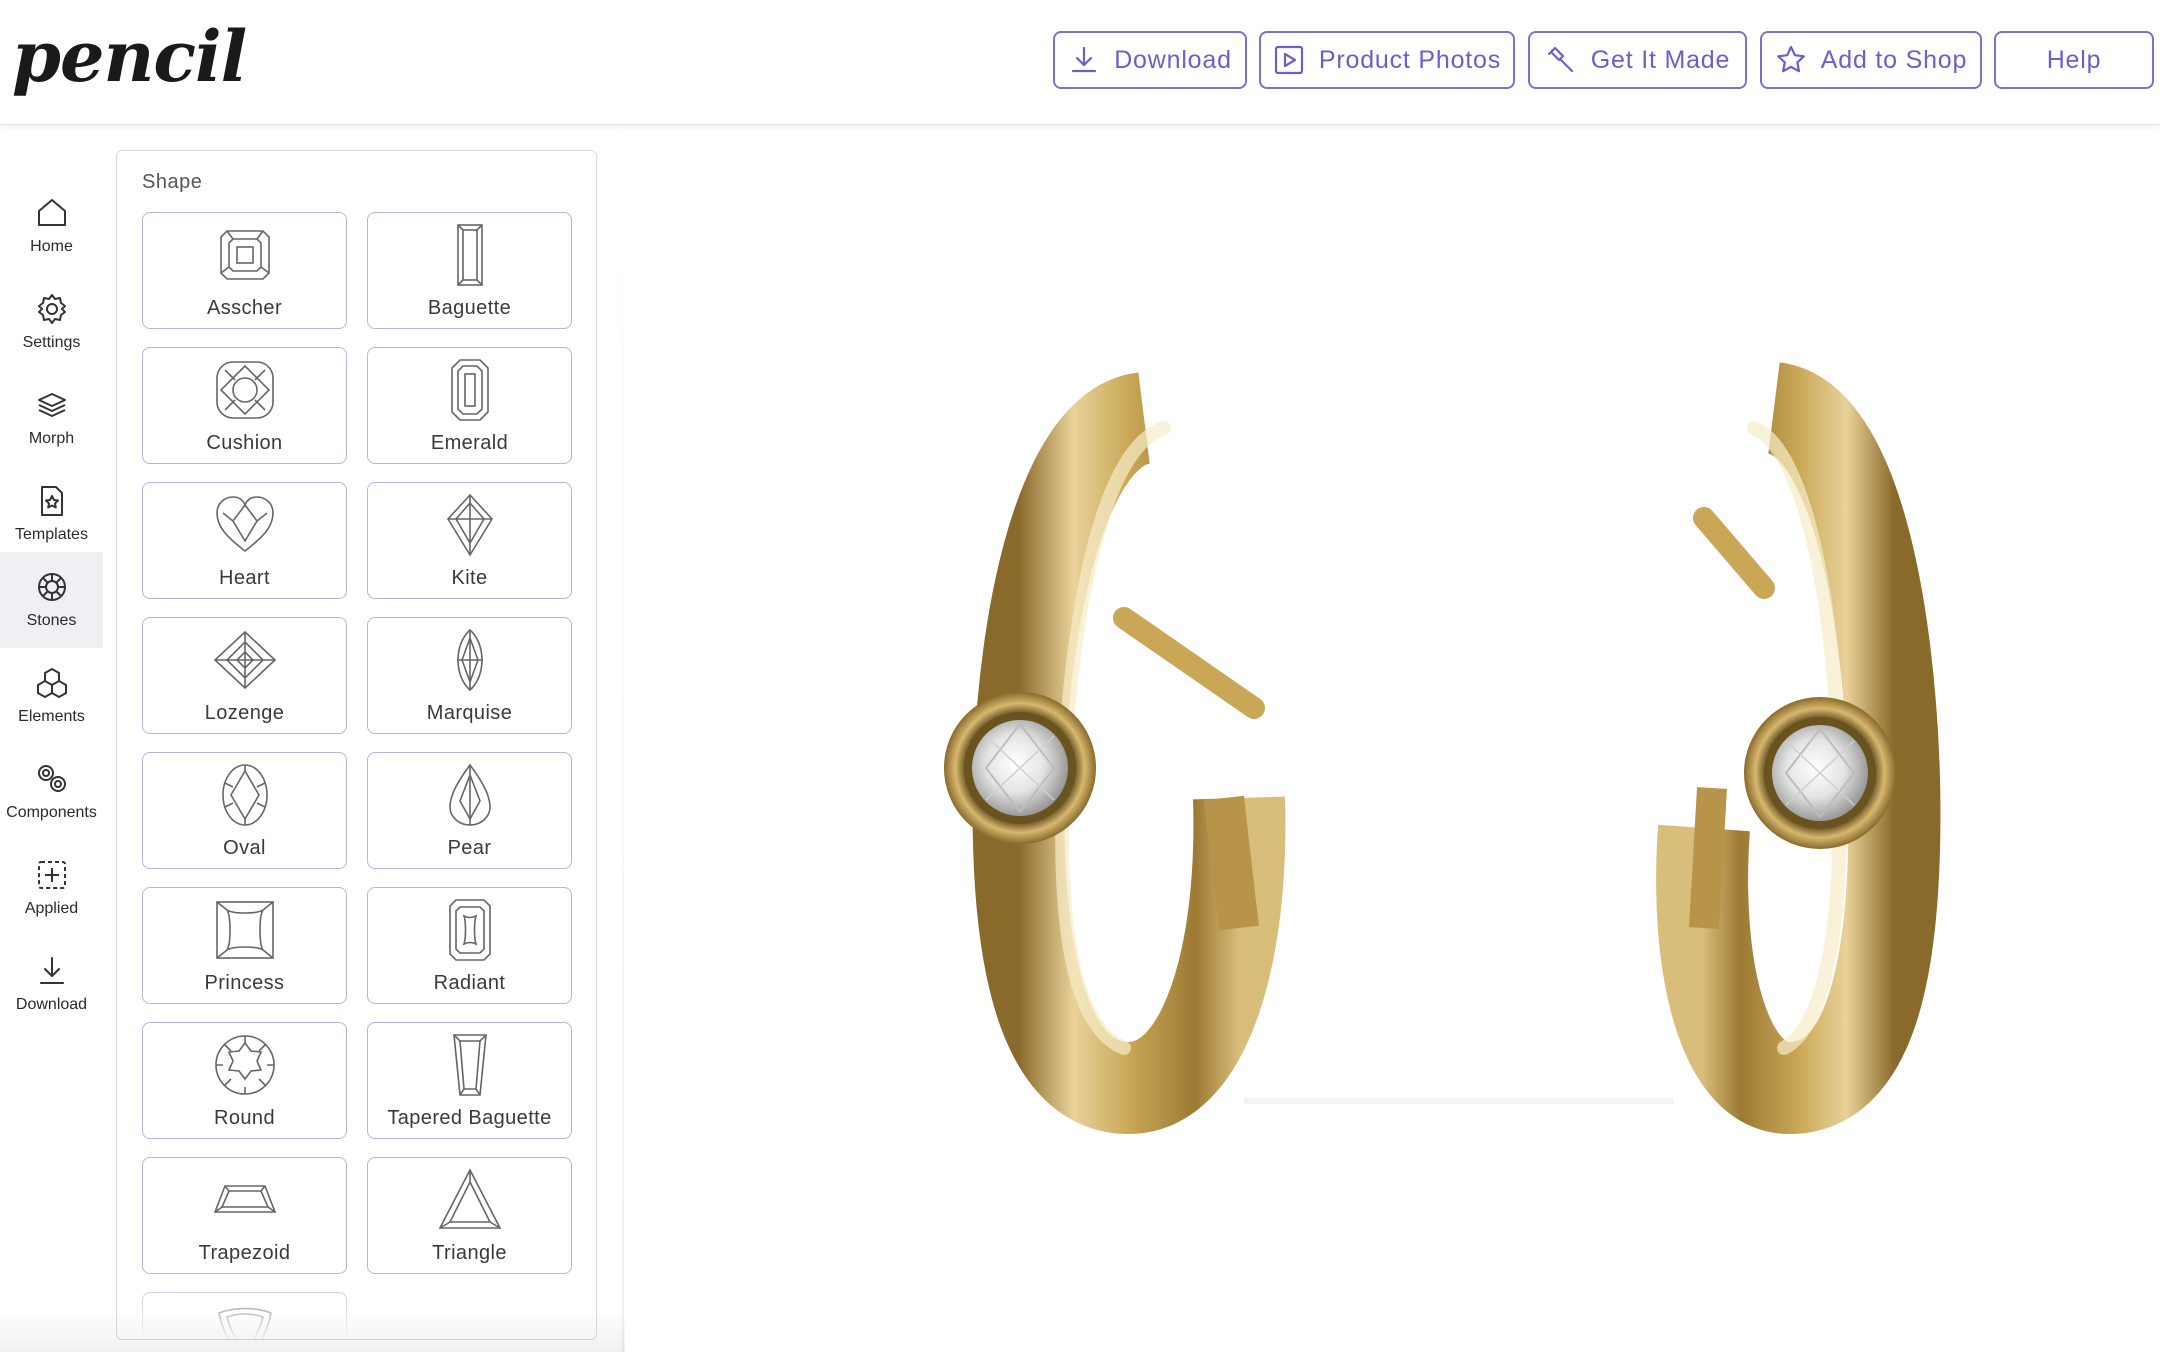 Image resolution: width=2160 pixels, height=1357 pixels. I want to click on hammer-icon, so click(1560, 59).